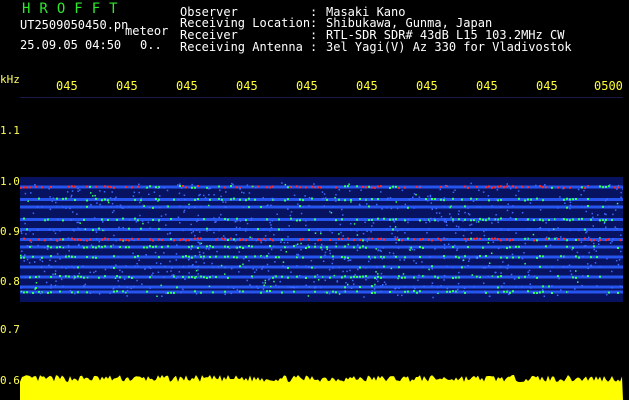 Image resolution: width=629 pixels, height=400 pixels. Describe the element at coordinates (10, 231) in the screenshot. I see `y-tick-label: 0.9` at that location.